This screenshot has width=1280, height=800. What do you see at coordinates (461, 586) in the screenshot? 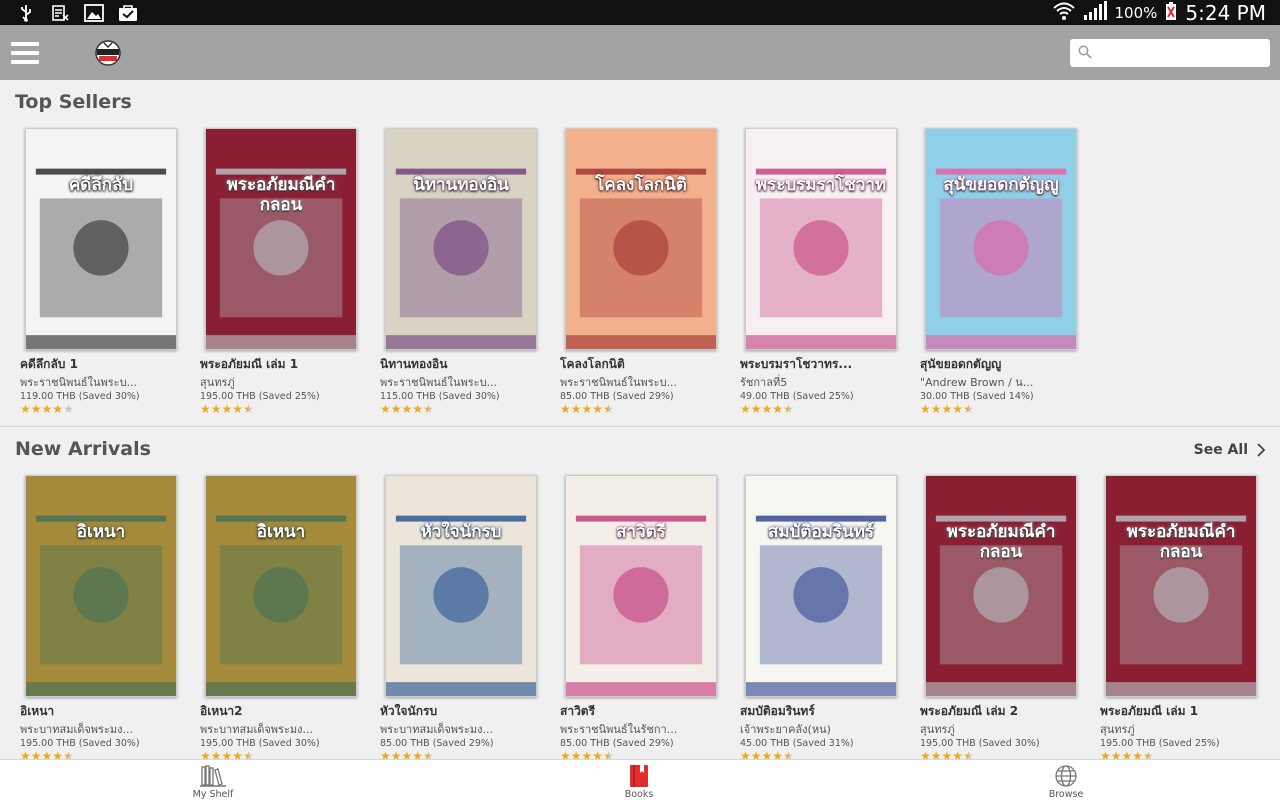
I see `book-cover: หัวใจนักรบ` at bounding box center [461, 586].